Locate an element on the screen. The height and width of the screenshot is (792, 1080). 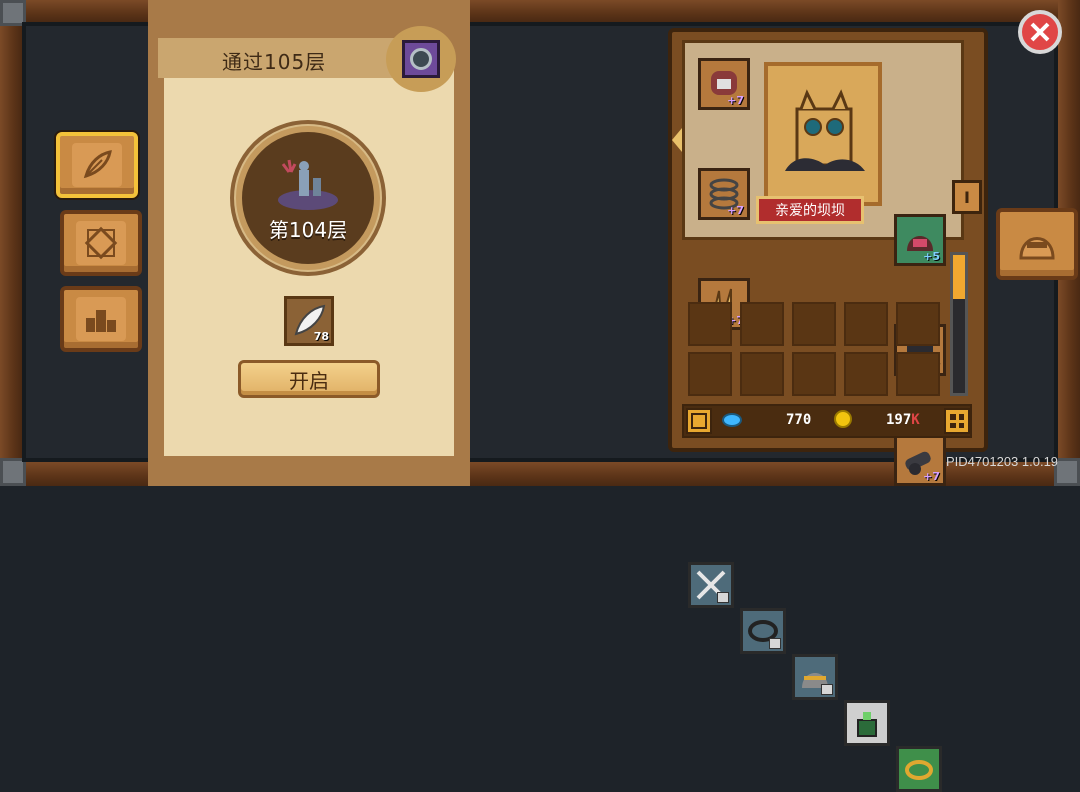
tab-helmet is located at coordinates (1037, 244).